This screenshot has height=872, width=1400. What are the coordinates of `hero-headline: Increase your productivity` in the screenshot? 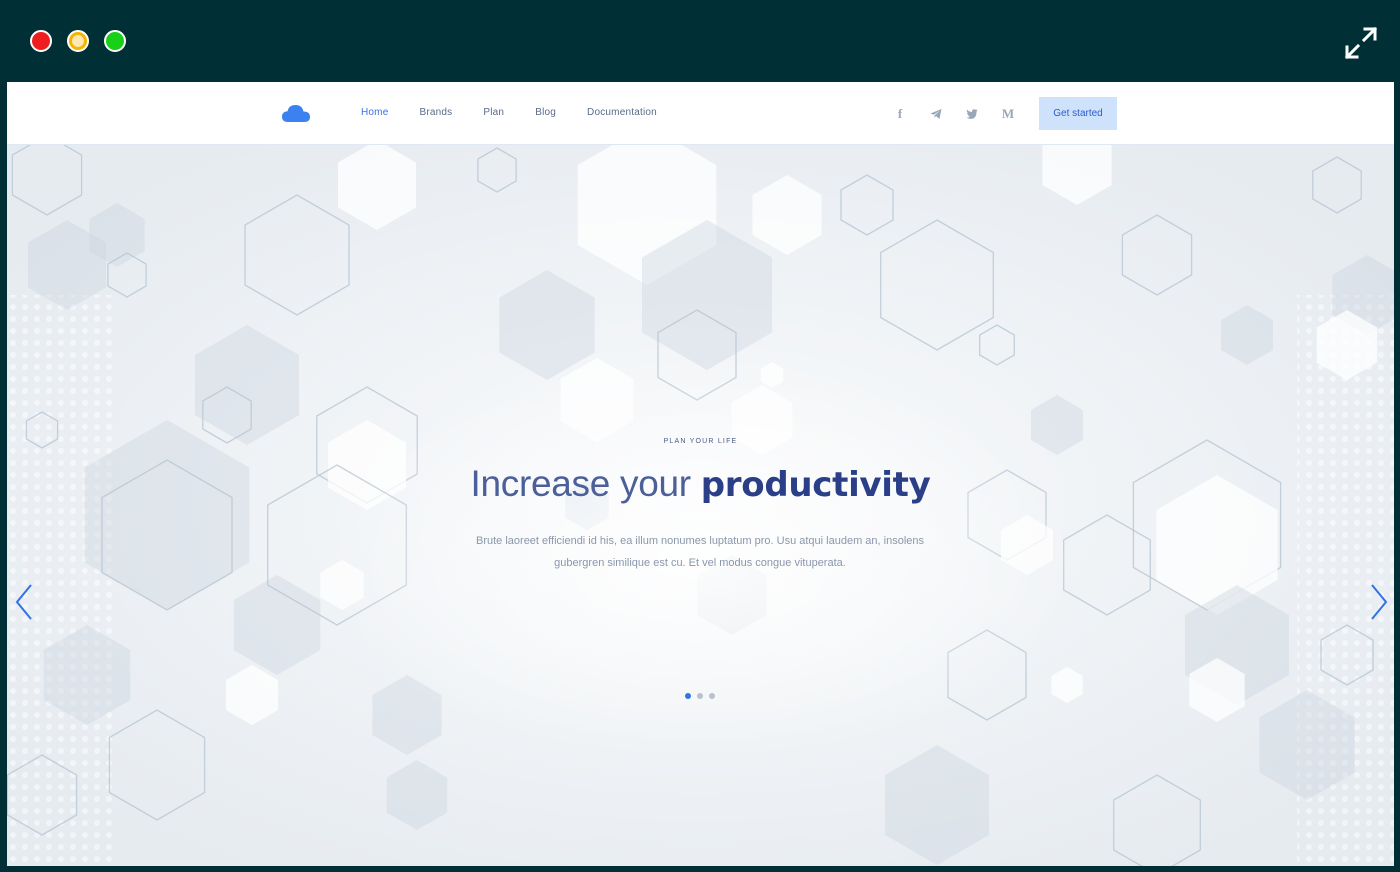 It's located at (700, 484).